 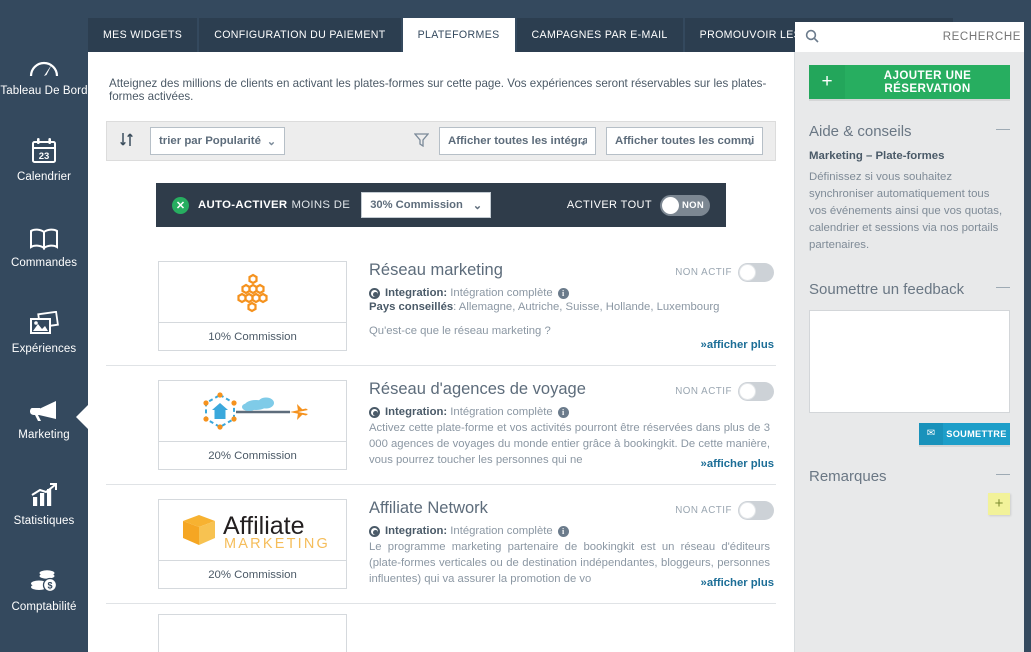 What do you see at coordinates (877, 156) in the screenshot?
I see `help-subtitle: Marketing – Plate-formes` at bounding box center [877, 156].